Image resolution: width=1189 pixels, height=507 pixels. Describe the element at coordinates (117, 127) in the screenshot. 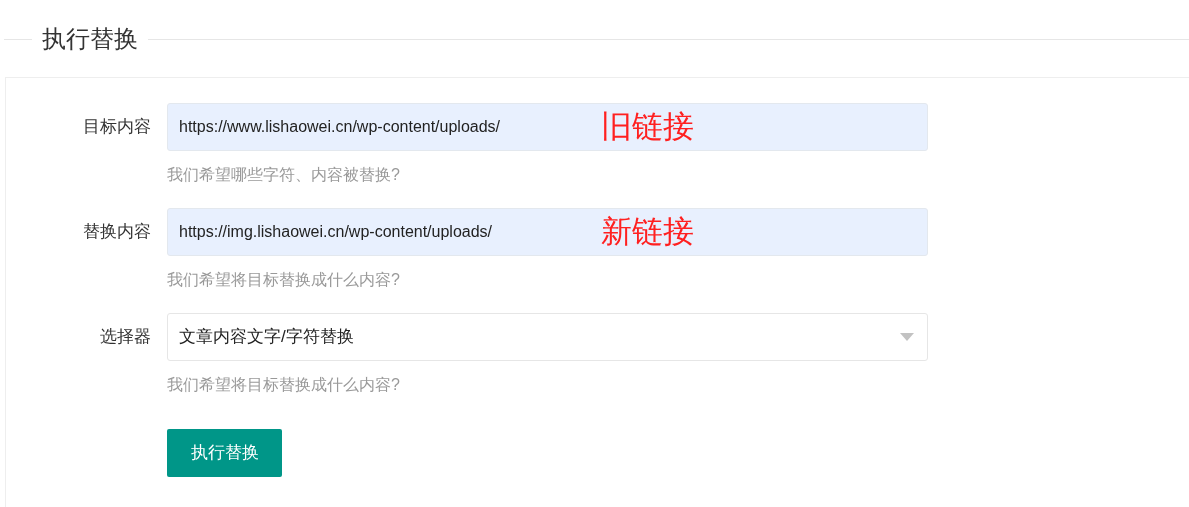

I see `field-label: 目标内容` at that location.